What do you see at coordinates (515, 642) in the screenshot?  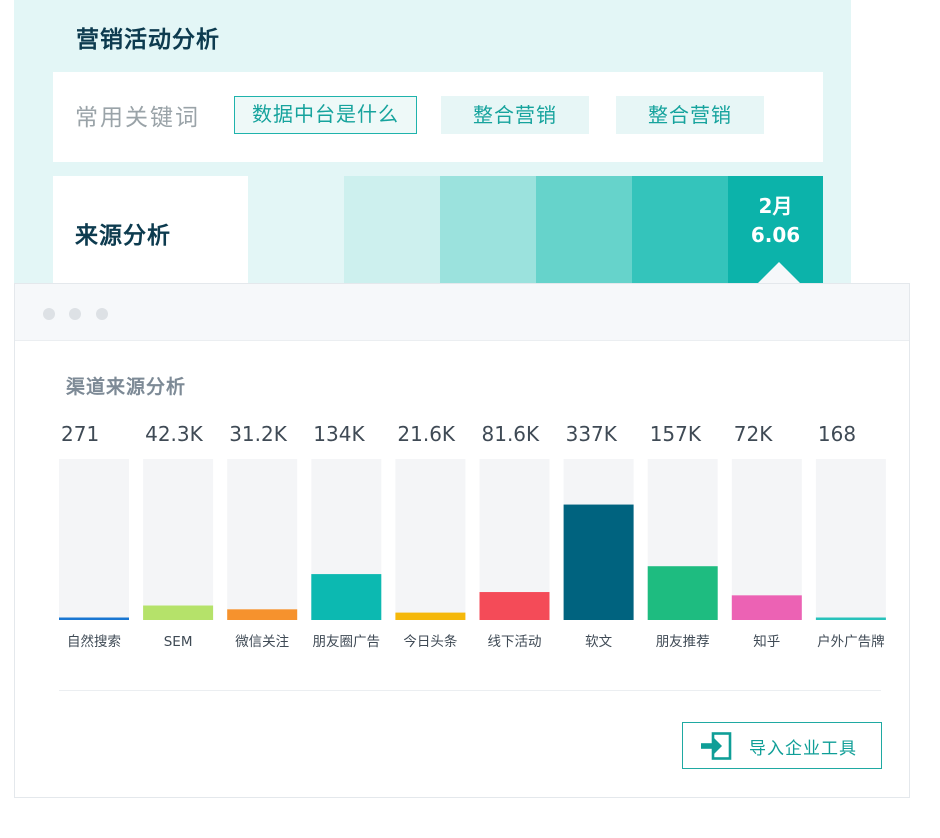 I see `category-label: 线下活动` at bounding box center [515, 642].